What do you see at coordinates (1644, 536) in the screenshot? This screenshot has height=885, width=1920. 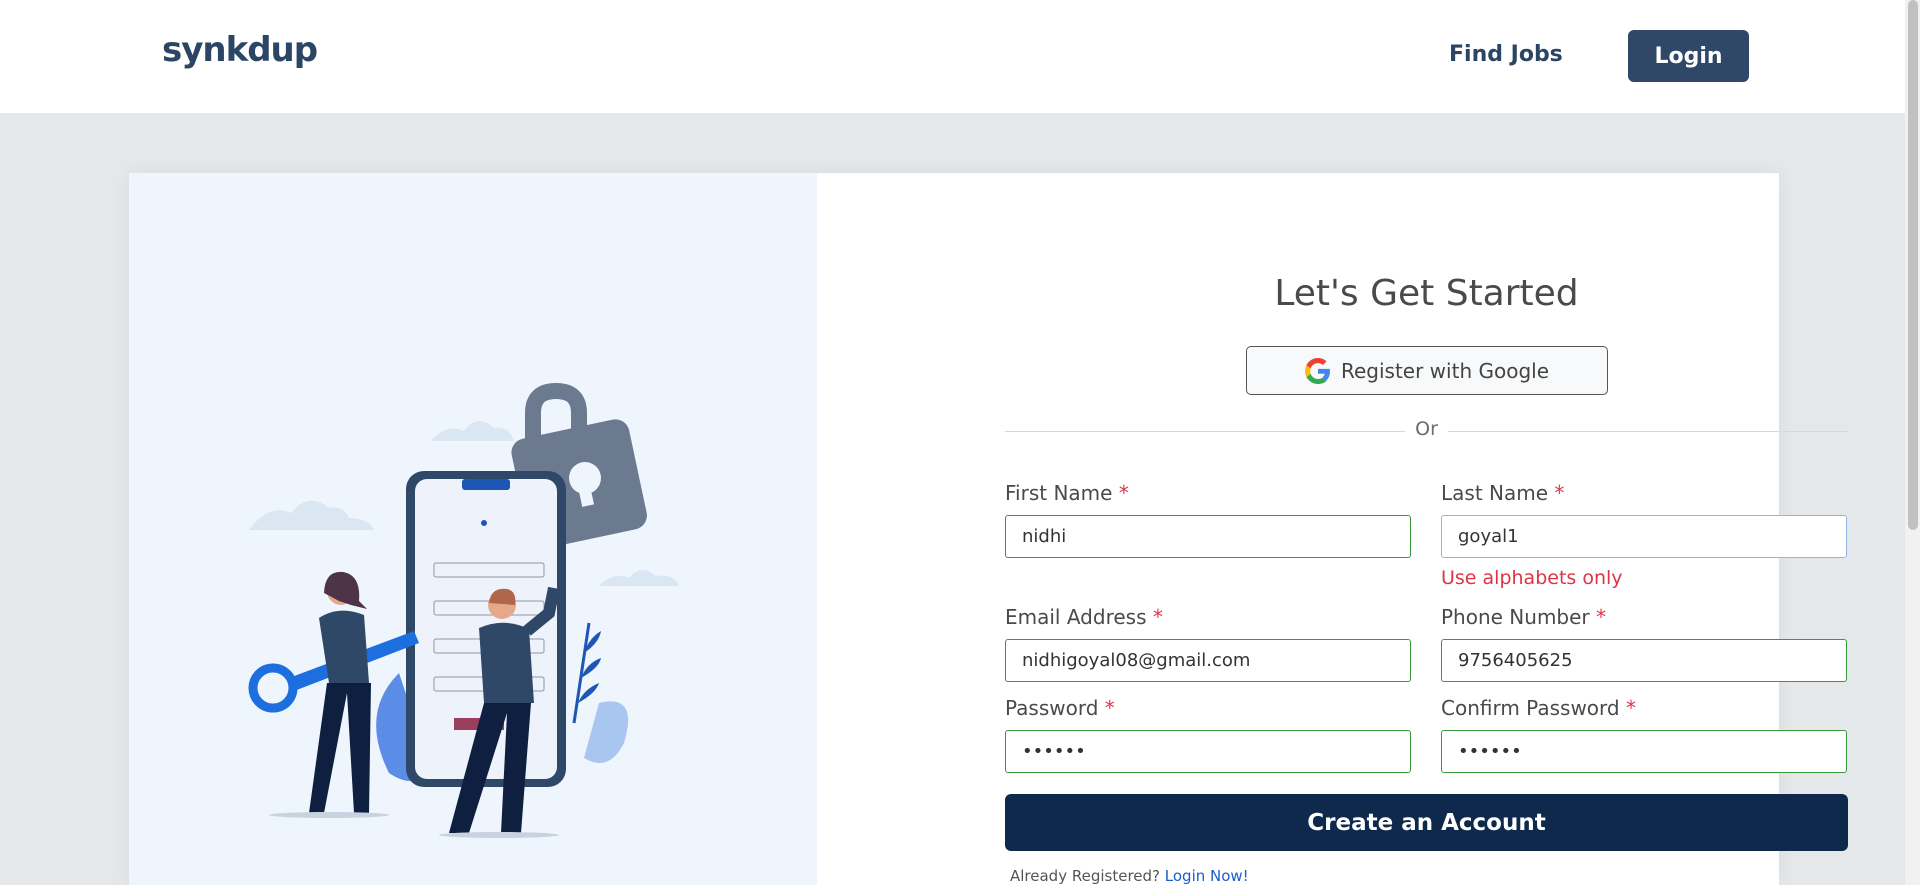 I see `last-name-input: goyal1` at bounding box center [1644, 536].